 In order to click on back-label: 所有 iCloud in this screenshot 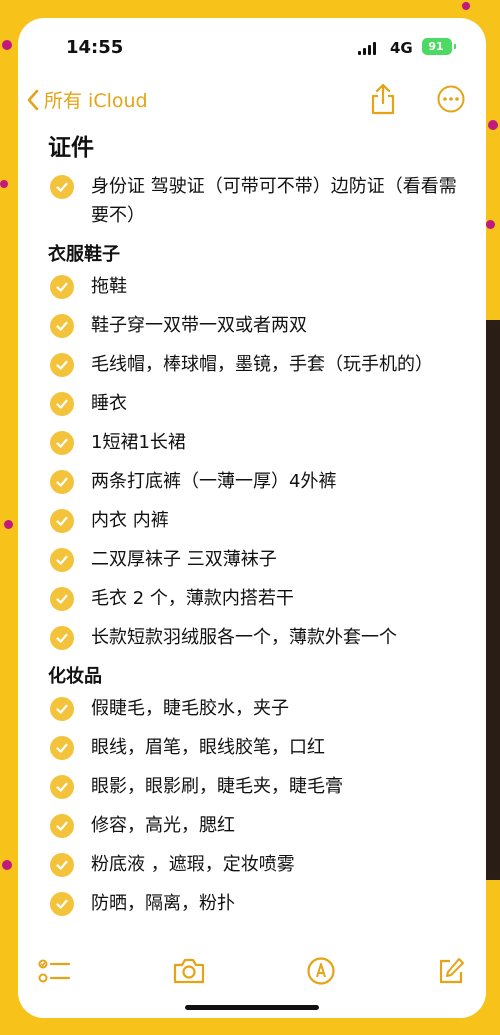, I will do `click(96, 101)`.